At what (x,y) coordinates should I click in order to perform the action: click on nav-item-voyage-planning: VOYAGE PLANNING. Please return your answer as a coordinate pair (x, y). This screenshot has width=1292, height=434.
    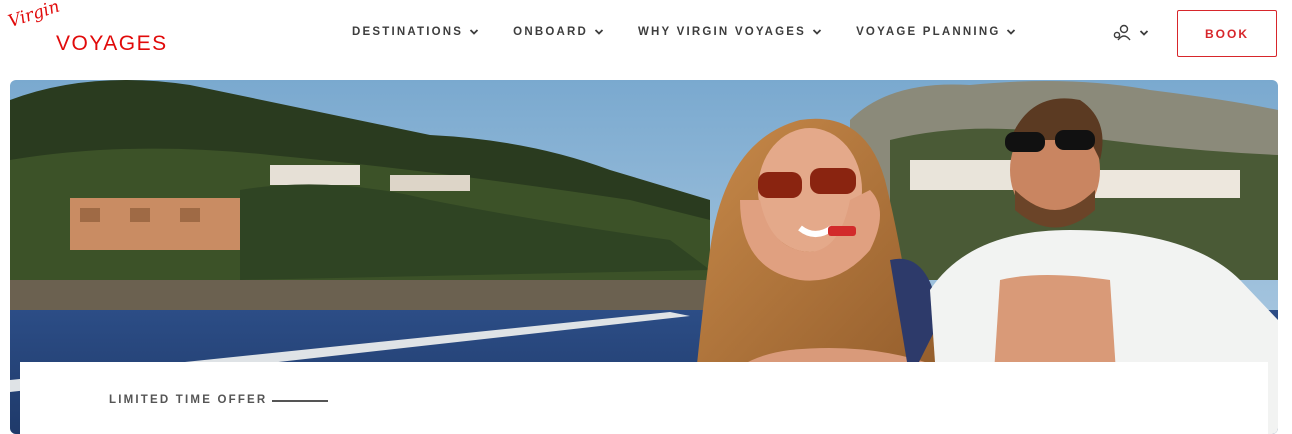
    Looking at the image, I should click on (936, 32).